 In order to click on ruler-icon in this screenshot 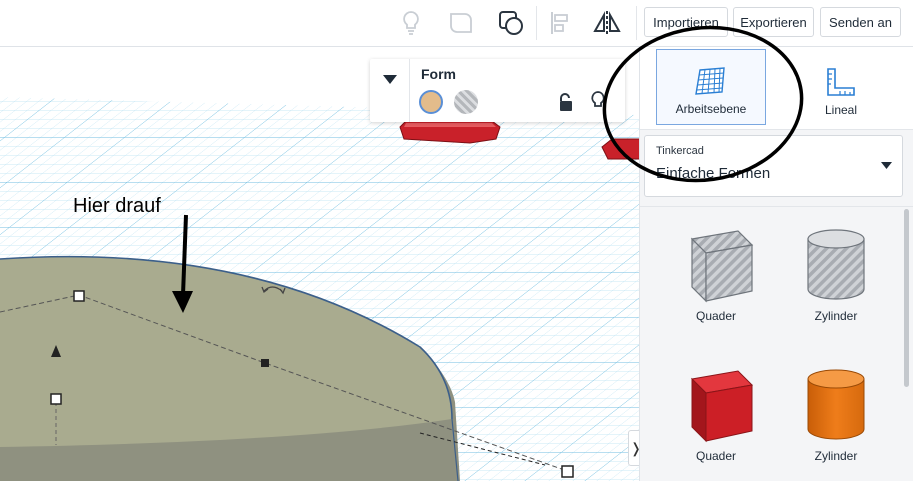, I will do `click(841, 82)`.